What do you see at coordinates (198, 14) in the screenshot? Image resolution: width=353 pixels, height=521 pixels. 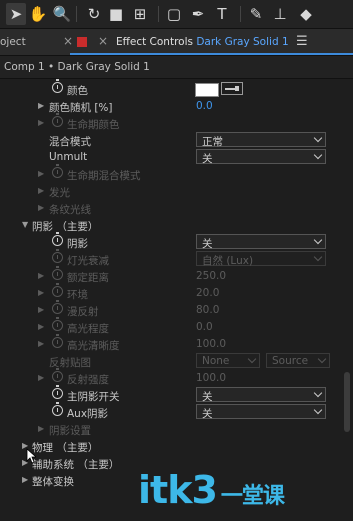 I see `pen-icon: ✒` at bounding box center [198, 14].